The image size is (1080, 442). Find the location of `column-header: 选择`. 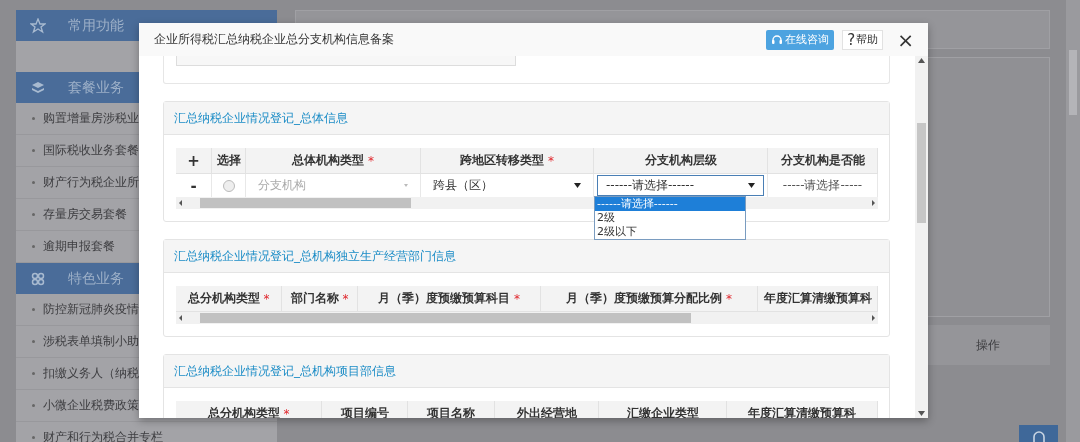

column-header: 选择 is located at coordinates (228, 160).